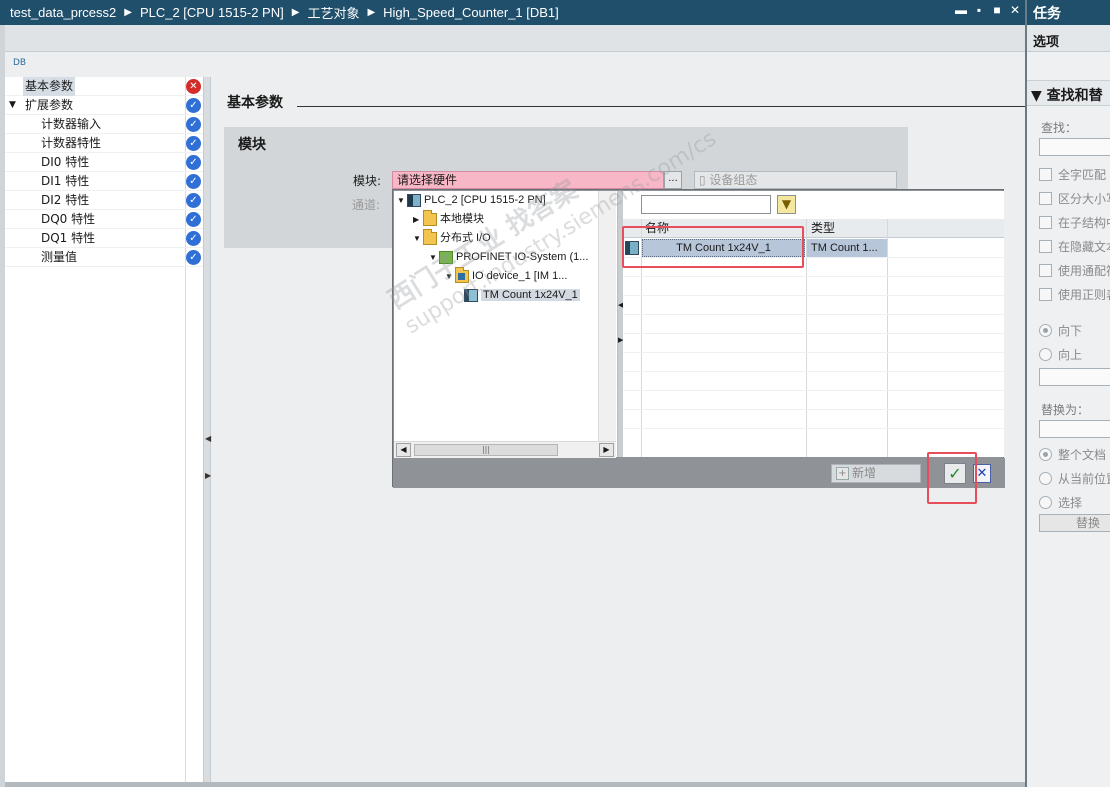 The width and height of the screenshot is (1110, 787). I want to click on filter-input, so click(706, 204).